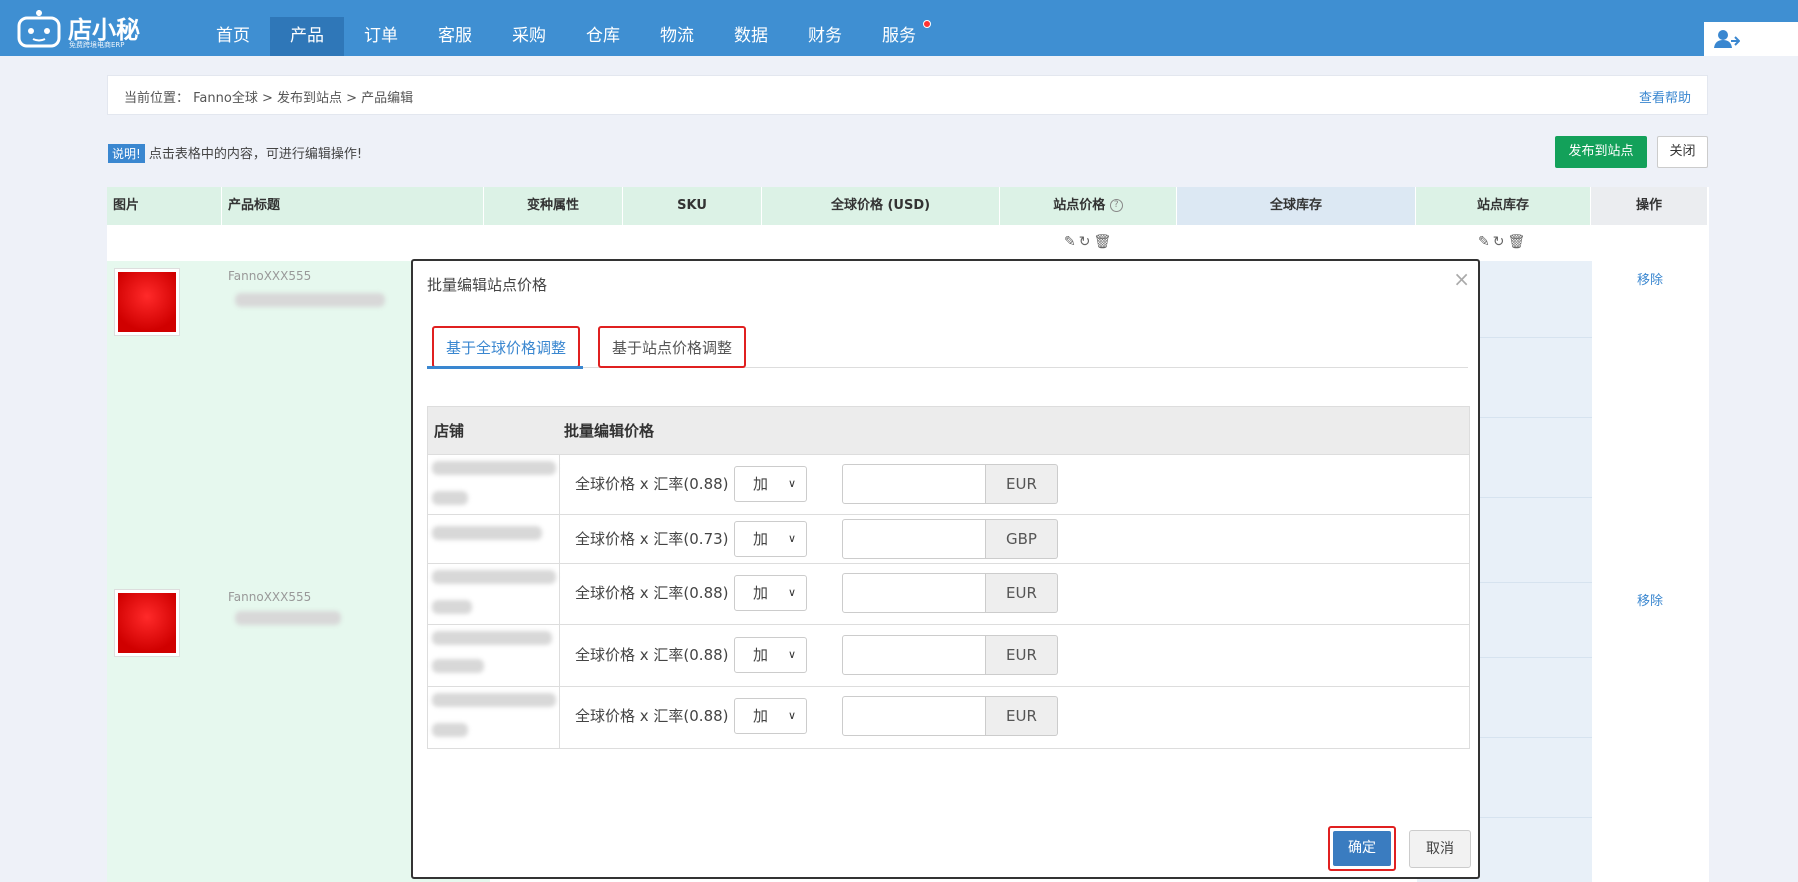 This screenshot has width=1798, height=882. What do you see at coordinates (609, 431) in the screenshot?
I see `col-batch-price: 批量编辑价格` at bounding box center [609, 431].